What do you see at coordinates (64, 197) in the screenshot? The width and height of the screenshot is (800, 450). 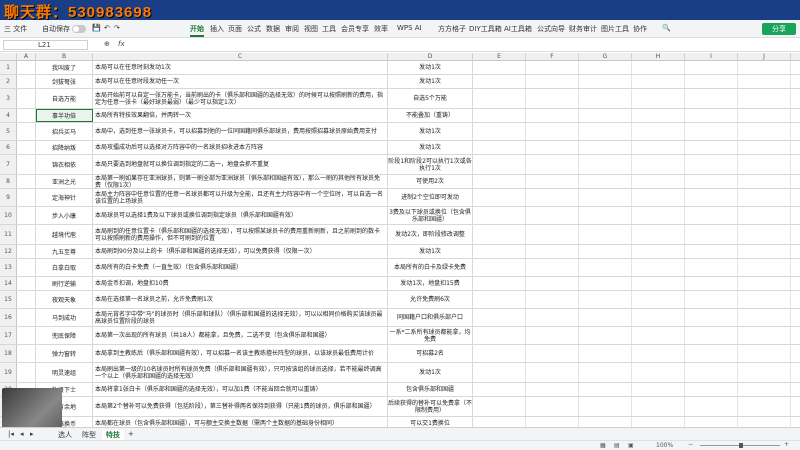 I see `cell-skill-name: 定海神针` at bounding box center [64, 197].